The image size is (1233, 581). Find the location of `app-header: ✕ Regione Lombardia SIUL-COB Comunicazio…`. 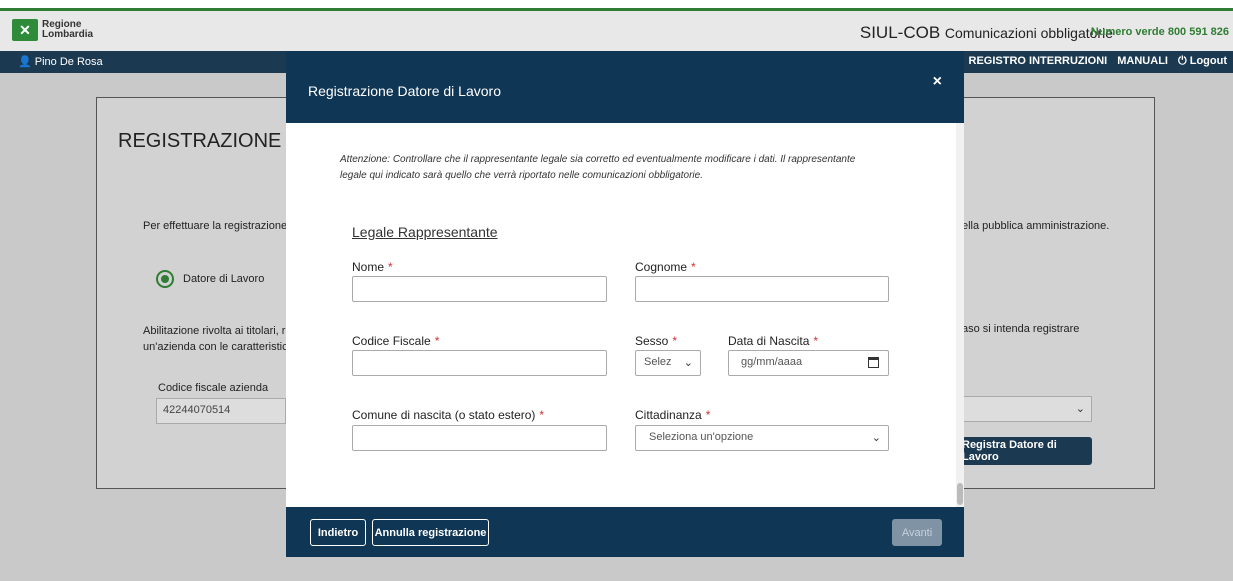

app-header: ✕ Regione Lombardia SIUL-COB Comunicazio… is located at coordinates (616, 31).